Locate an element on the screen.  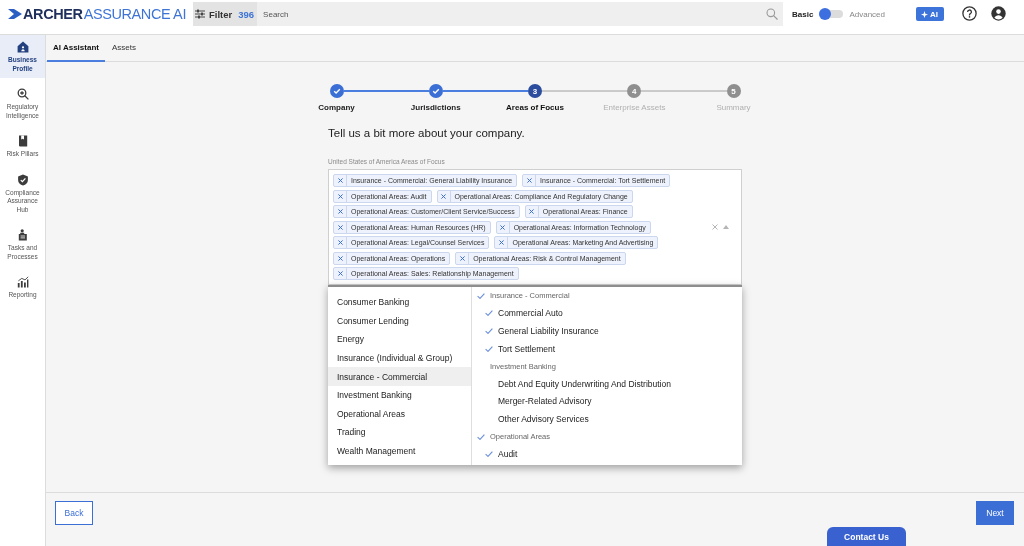
person-clipboard-icon is located at coordinates (22, 235).